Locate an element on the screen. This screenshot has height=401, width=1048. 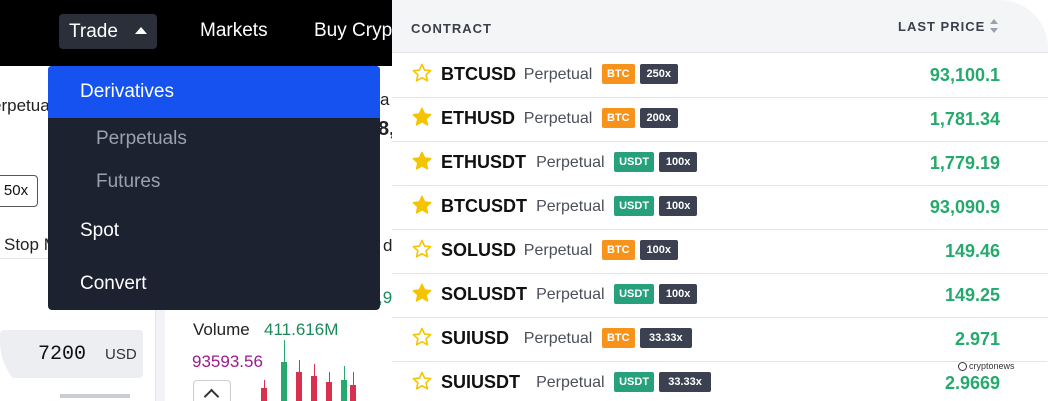
chart-text-fragment: d is located at coordinates (387, 245).